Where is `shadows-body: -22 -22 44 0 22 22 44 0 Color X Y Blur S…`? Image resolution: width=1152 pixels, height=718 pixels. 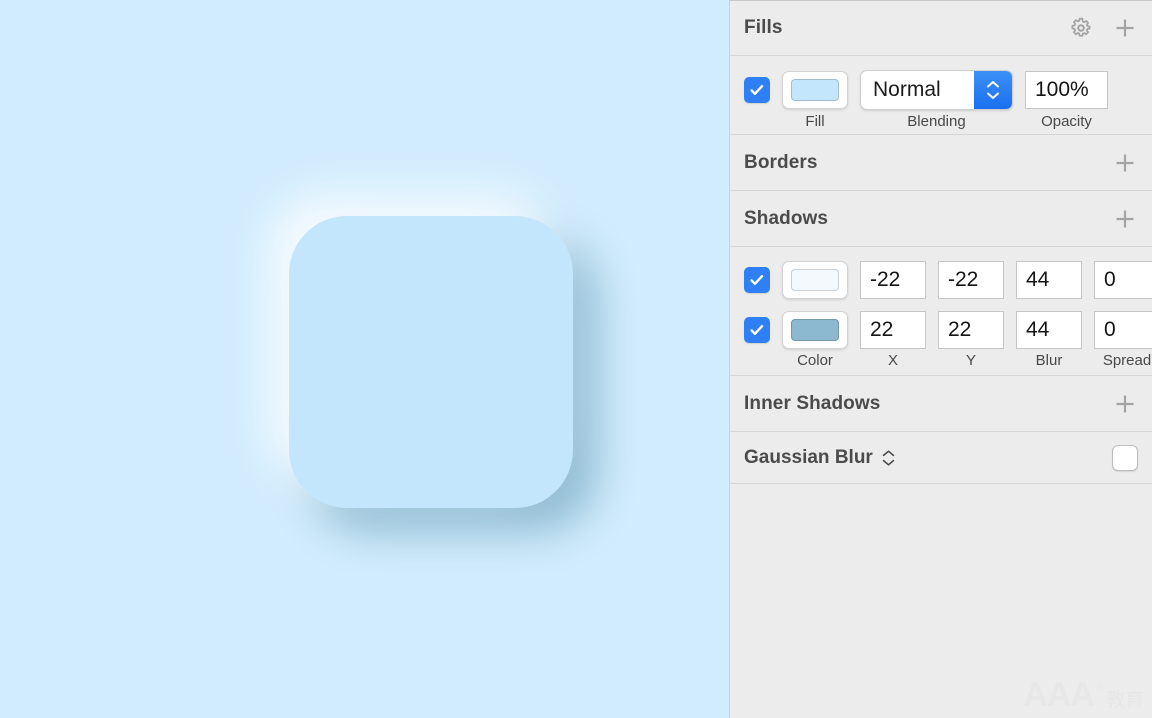
shadows-body: -22 -22 44 0 22 22 44 0 Color X Y Blur S… is located at coordinates (941, 311).